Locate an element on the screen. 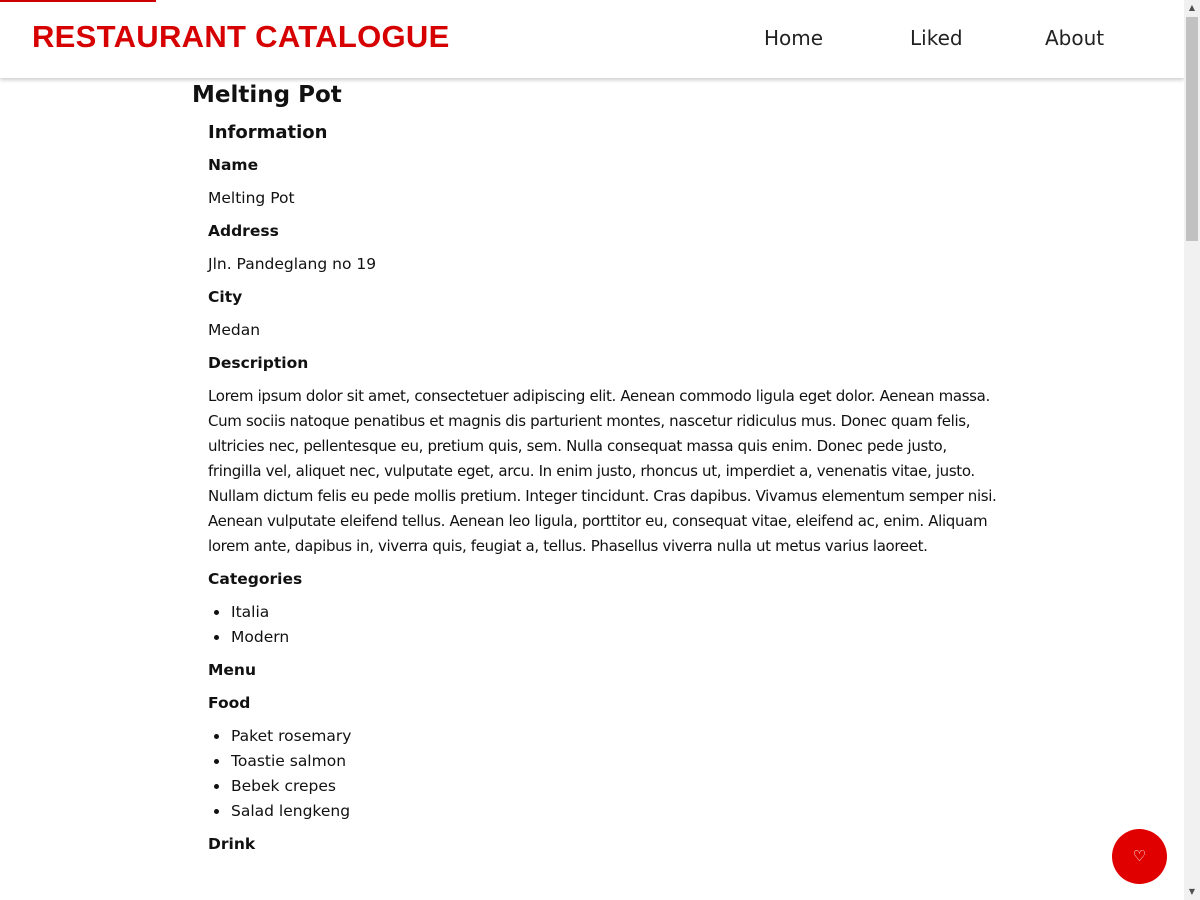 This screenshot has height=900, width=1200. main-nav: Home Liked About is located at coordinates (592, 41).